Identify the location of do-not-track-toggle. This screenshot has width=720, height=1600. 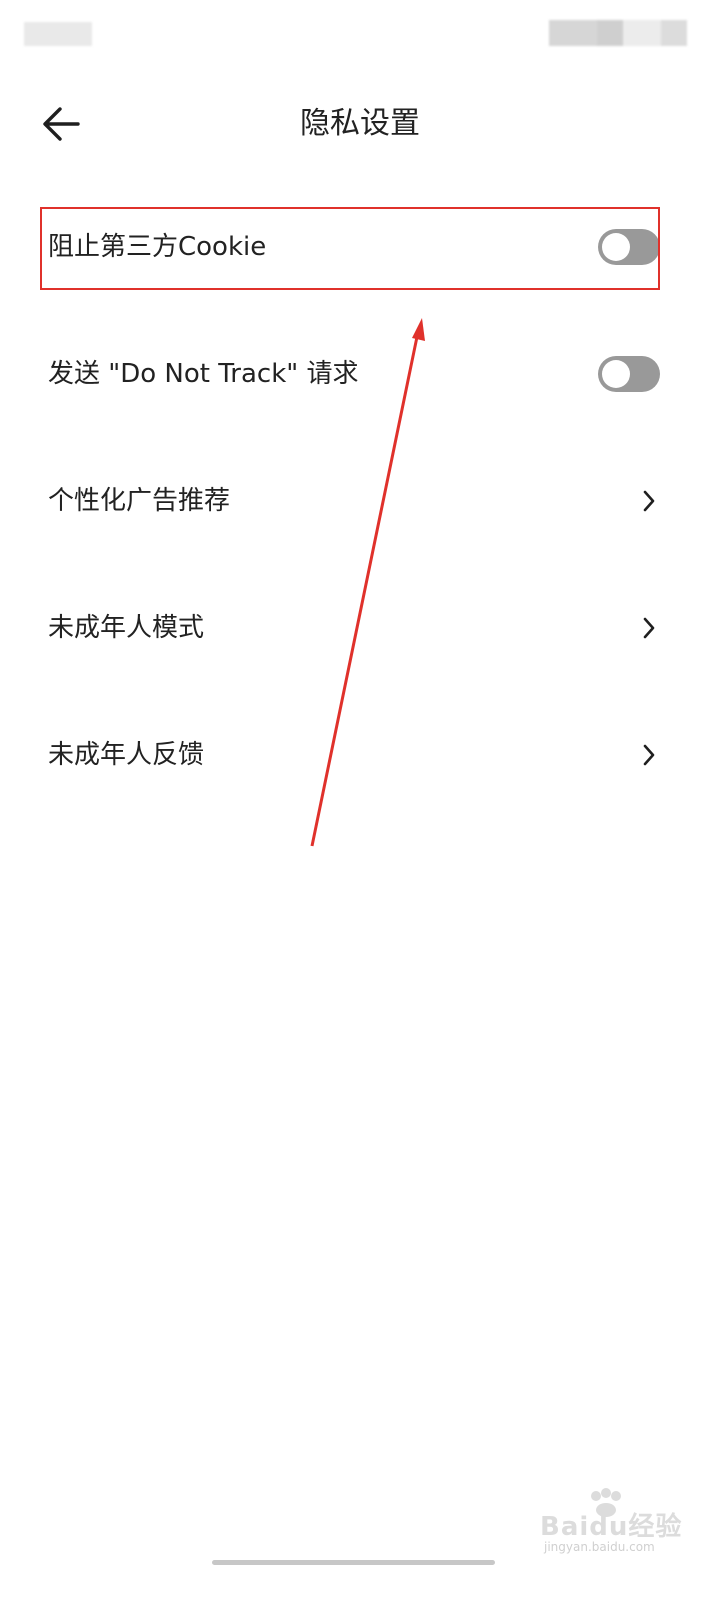
(629, 374).